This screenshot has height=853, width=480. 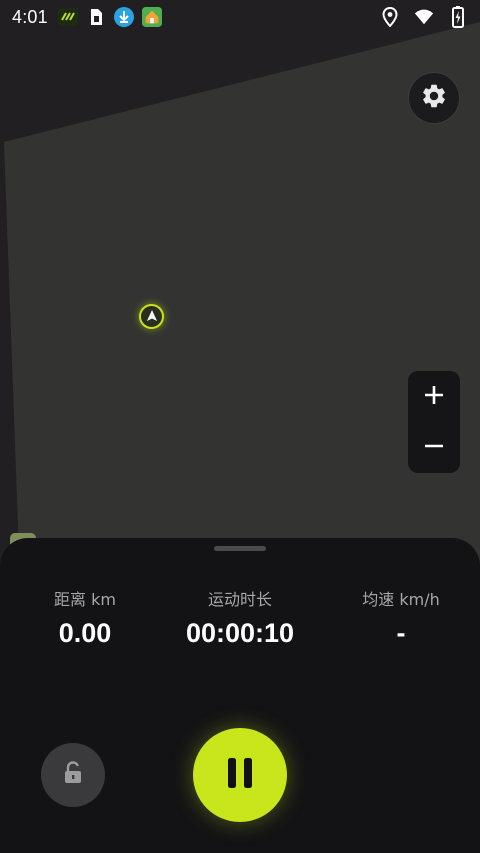 I want to click on plus-icon, so click(x=434, y=397).